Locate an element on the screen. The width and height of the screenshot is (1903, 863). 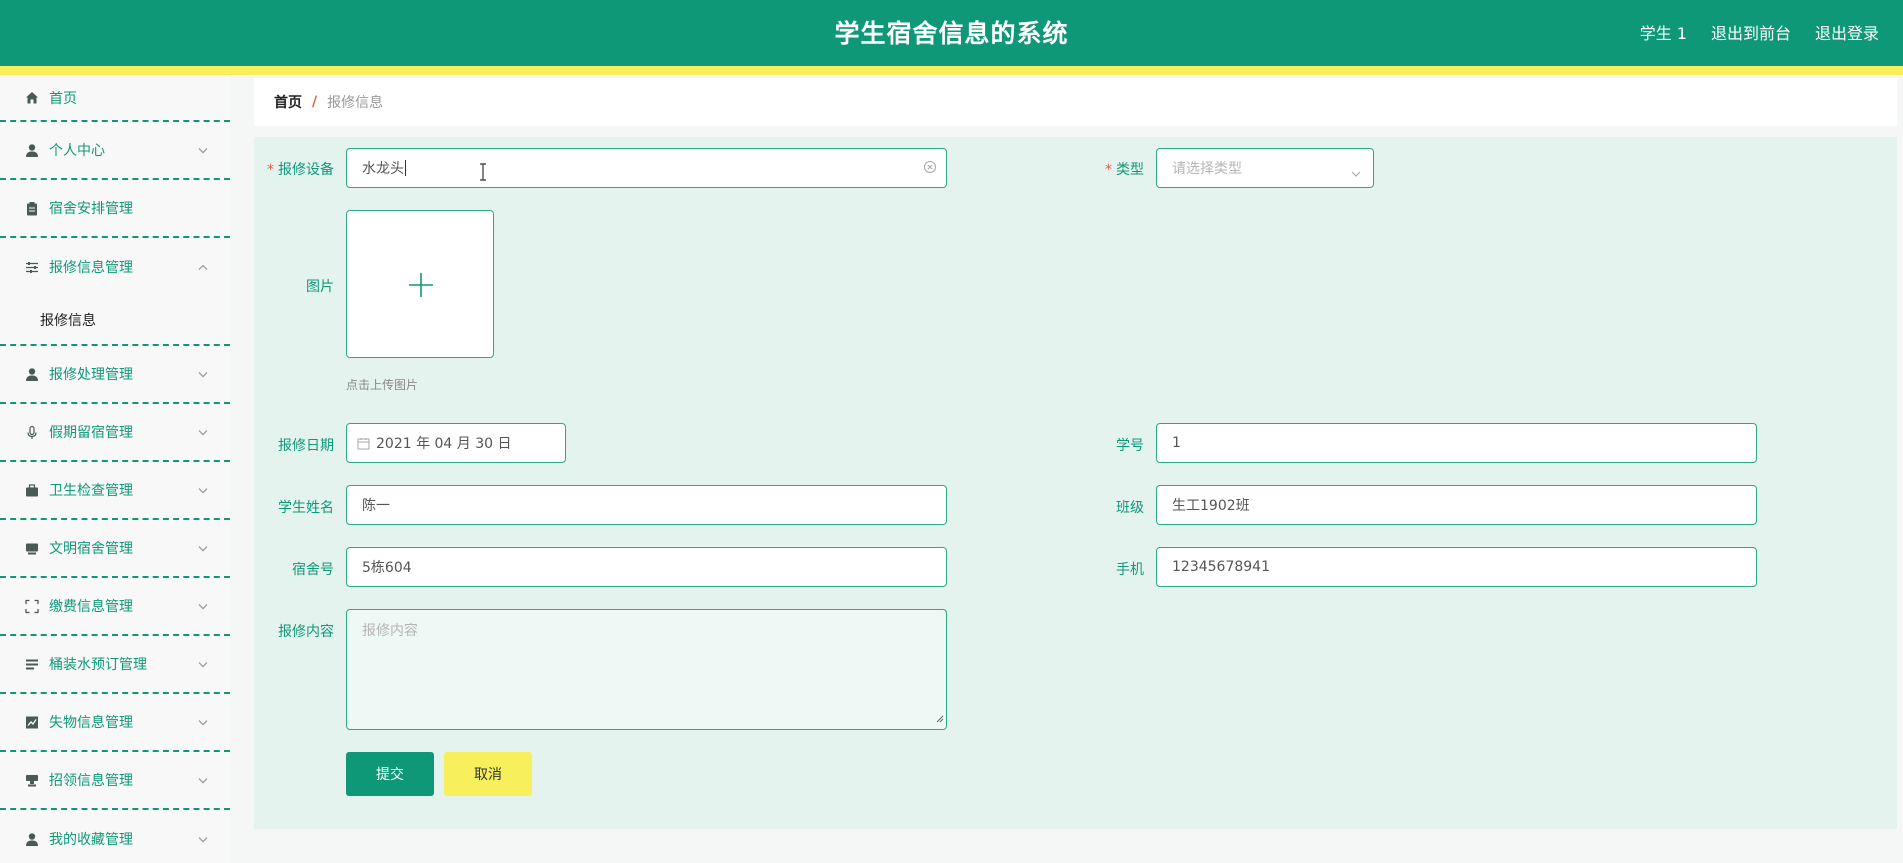
type-select-placeholder: 请选择类型 is located at coordinates (1207, 169).